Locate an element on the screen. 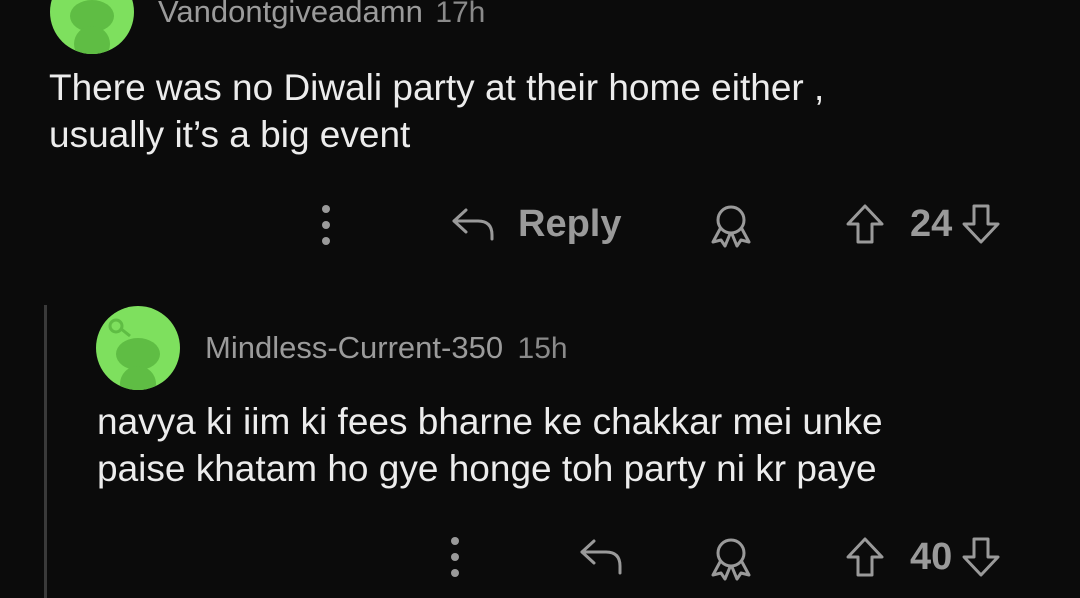 This screenshot has width=1080, height=598. vote-controls: 40 is located at coordinates (923, 557).